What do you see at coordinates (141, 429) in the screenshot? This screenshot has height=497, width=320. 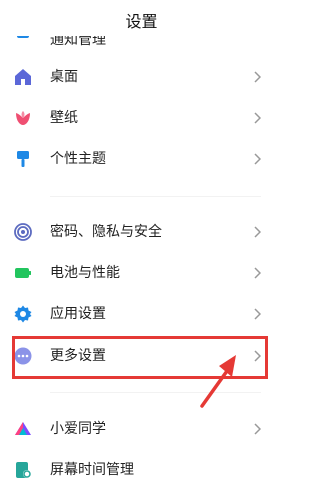 I see `settings-item-xiaoai: 小爱同学` at bounding box center [141, 429].